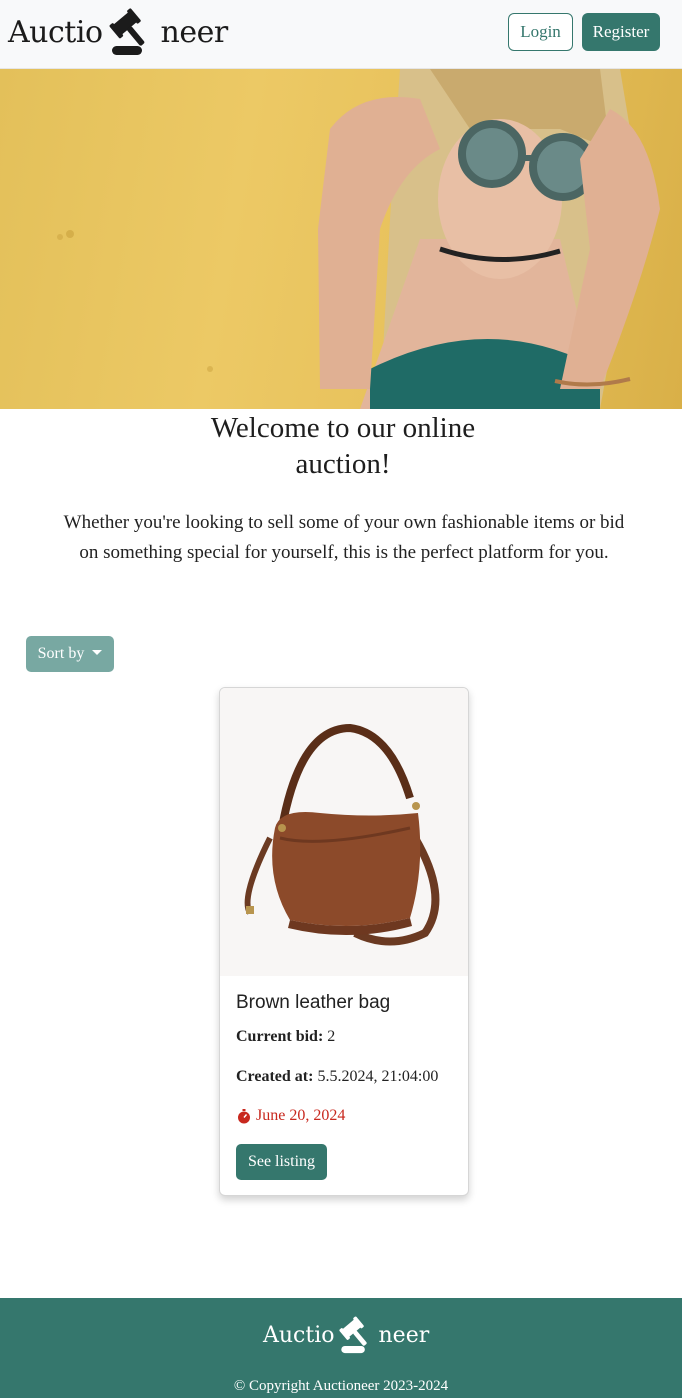 This screenshot has height=1398, width=682. Describe the element at coordinates (194, 32) in the screenshot. I see `logo-text-right: neer` at that location.